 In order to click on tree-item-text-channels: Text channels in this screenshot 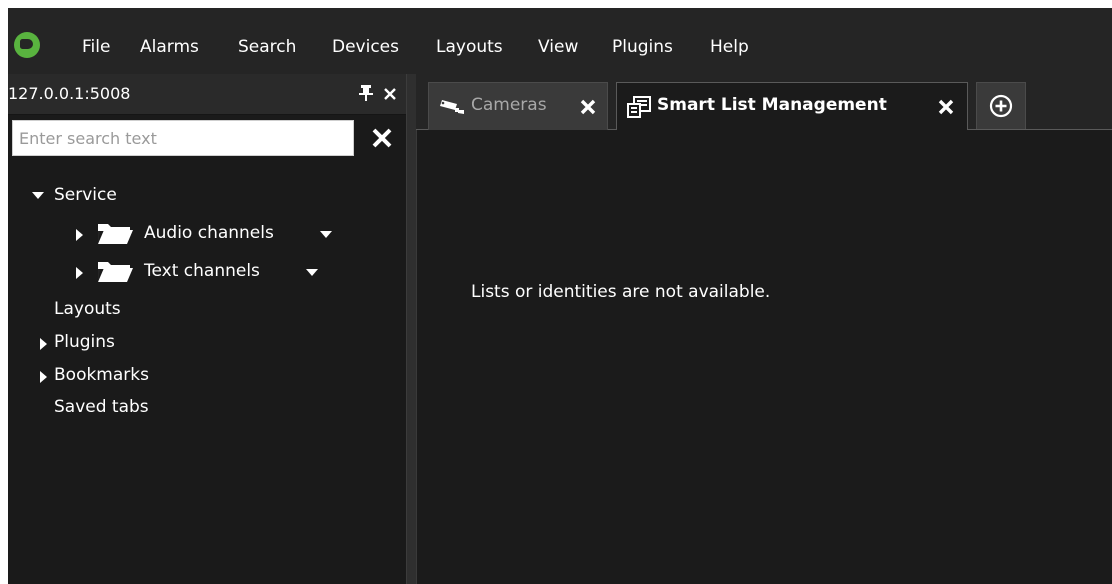, I will do `click(207, 271)`.